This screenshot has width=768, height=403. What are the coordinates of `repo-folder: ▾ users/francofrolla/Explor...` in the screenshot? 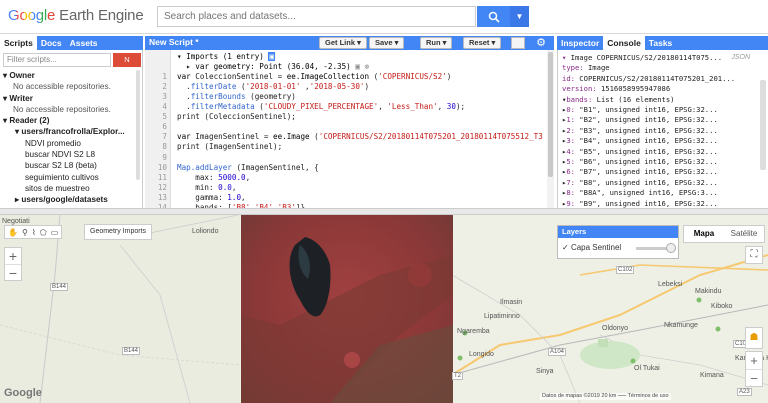 It's located at (72, 131).